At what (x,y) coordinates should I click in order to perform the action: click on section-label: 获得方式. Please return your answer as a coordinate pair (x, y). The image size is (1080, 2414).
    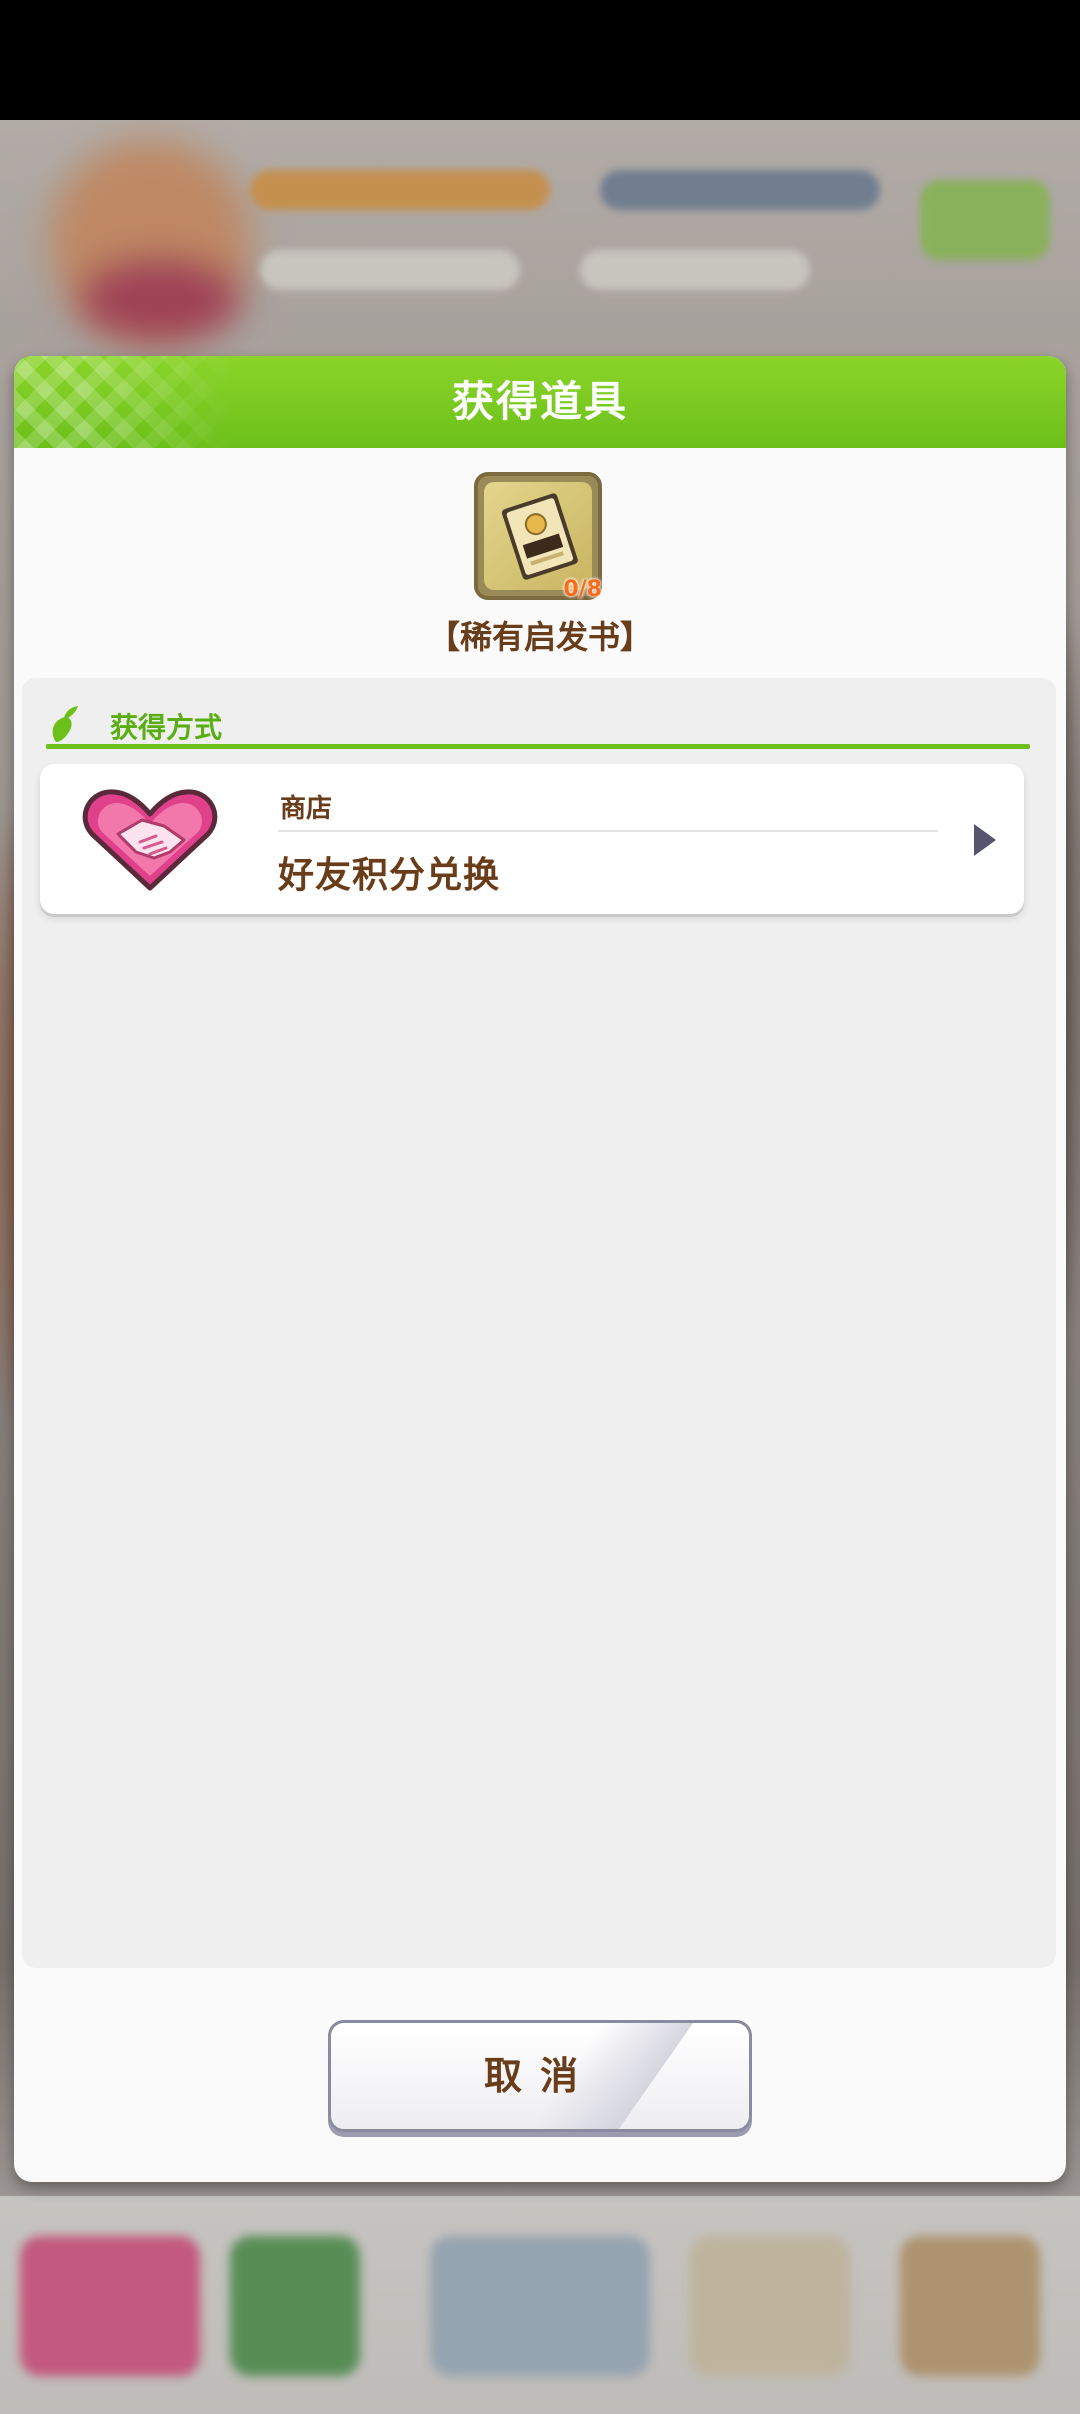
    Looking at the image, I should click on (166, 727).